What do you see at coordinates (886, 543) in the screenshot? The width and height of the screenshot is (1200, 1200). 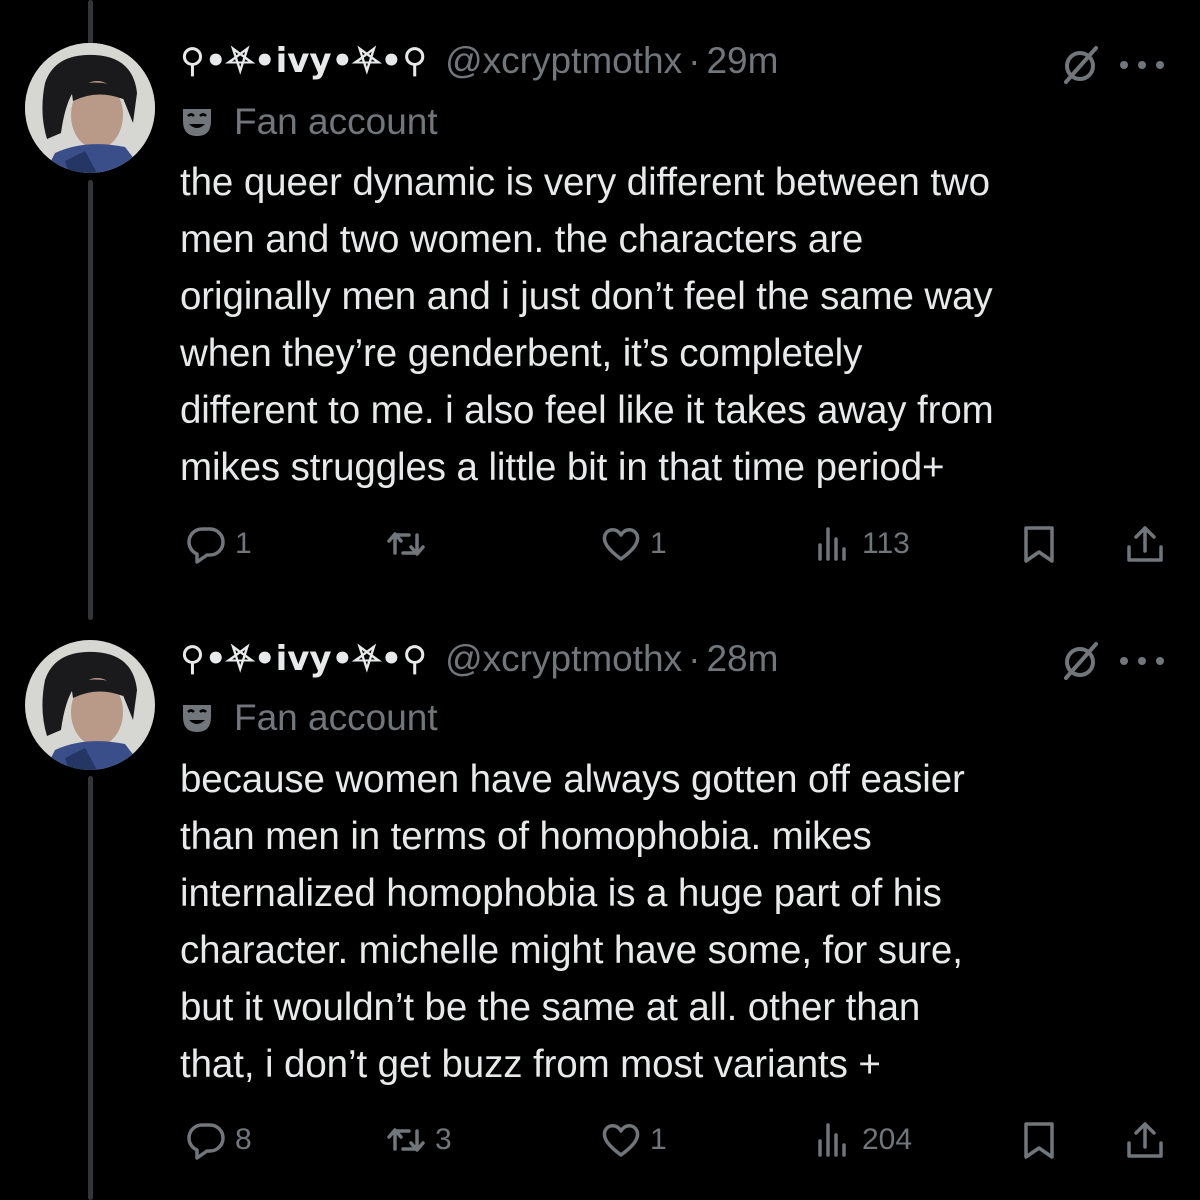 I see `views-count: 113` at bounding box center [886, 543].